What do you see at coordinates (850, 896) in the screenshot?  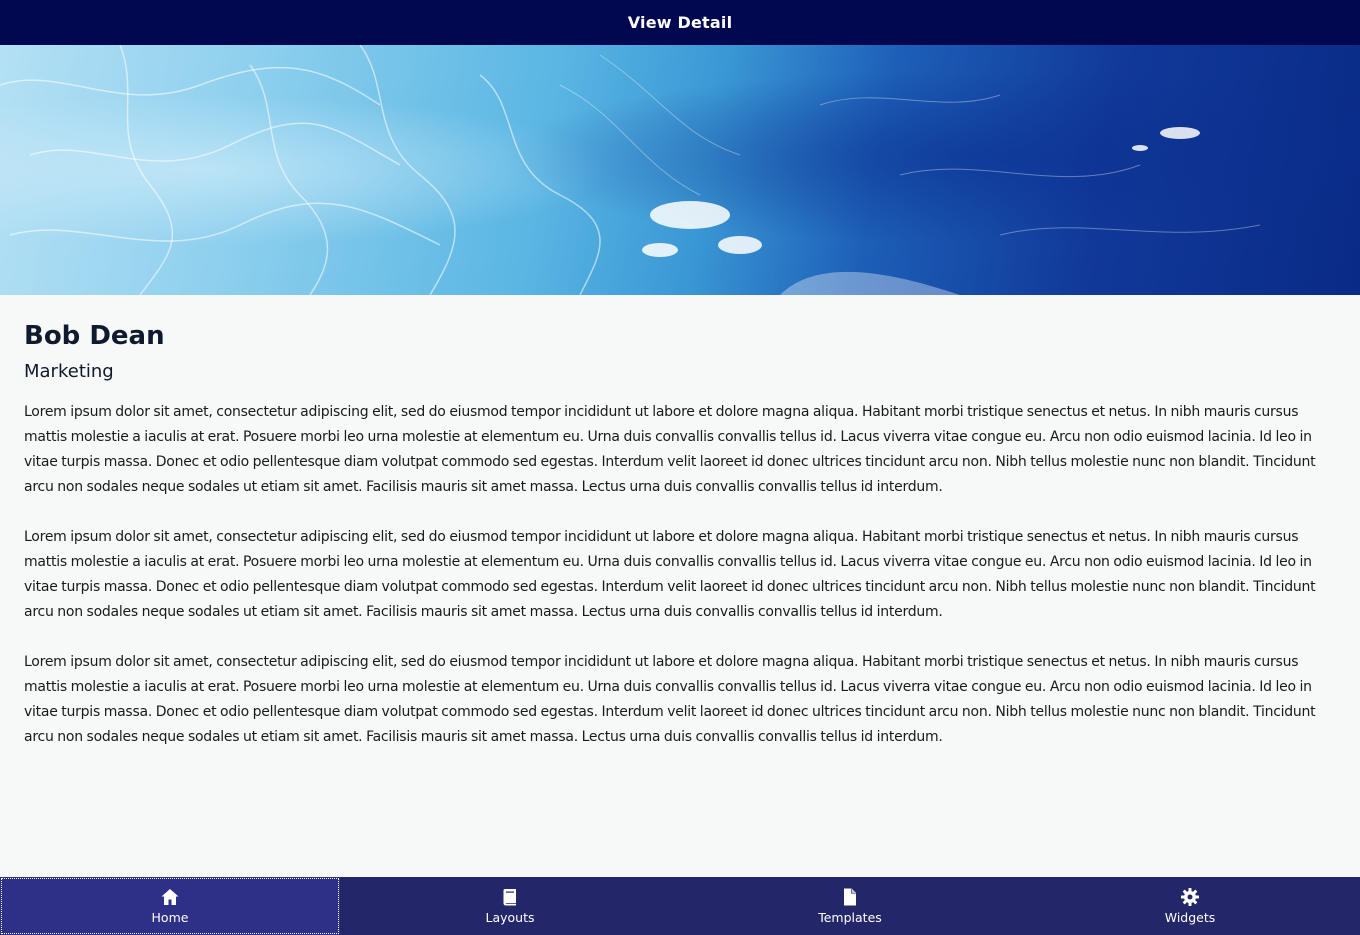 I see `file-icon` at bounding box center [850, 896].